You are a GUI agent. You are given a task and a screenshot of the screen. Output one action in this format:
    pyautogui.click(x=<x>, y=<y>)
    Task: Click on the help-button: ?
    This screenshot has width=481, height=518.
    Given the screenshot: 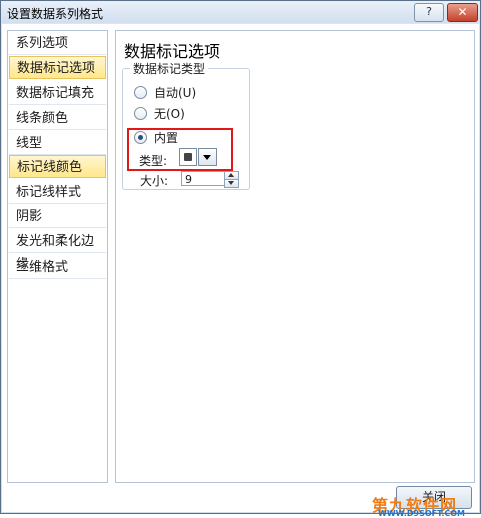 What is the action you would take?
    pyautogui.click(x=429, y=12)
    